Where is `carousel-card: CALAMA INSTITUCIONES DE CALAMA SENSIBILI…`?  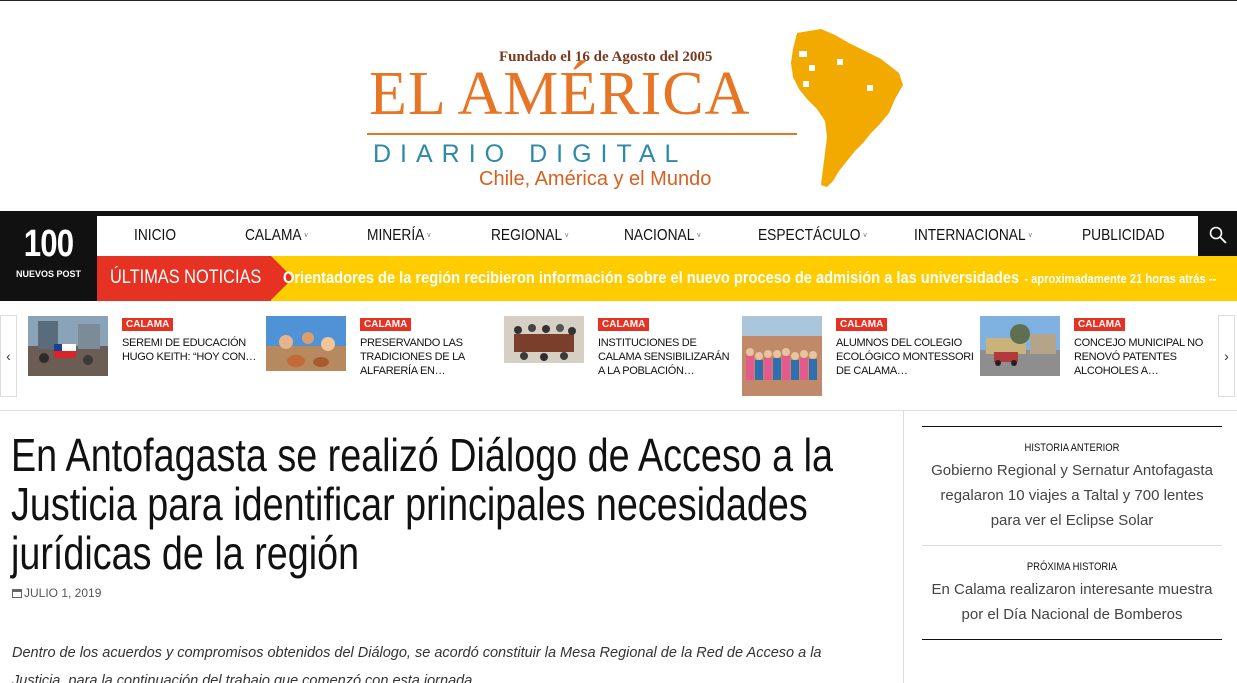
carousel-card: CALAMA INSTITUCIONES DE CALAMA SENSIBILI… is located at coordinates (619, 358).